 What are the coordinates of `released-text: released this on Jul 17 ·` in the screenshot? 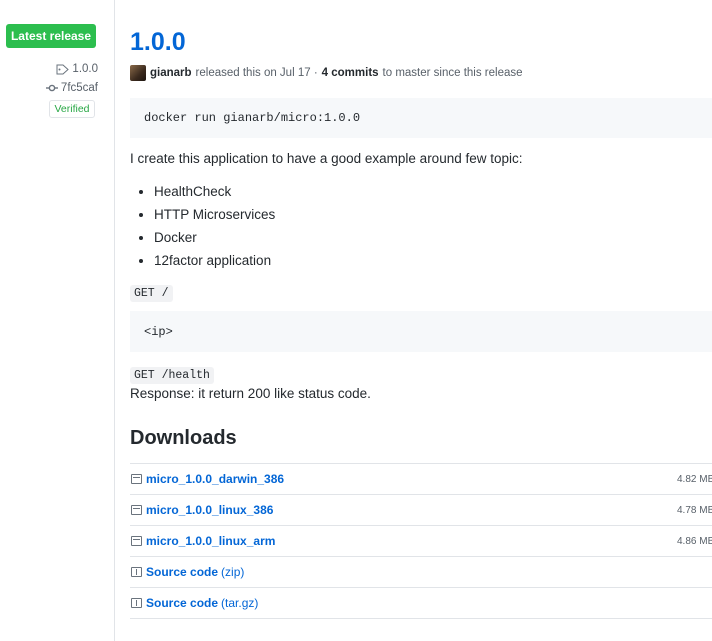 It's located at (256, 73).